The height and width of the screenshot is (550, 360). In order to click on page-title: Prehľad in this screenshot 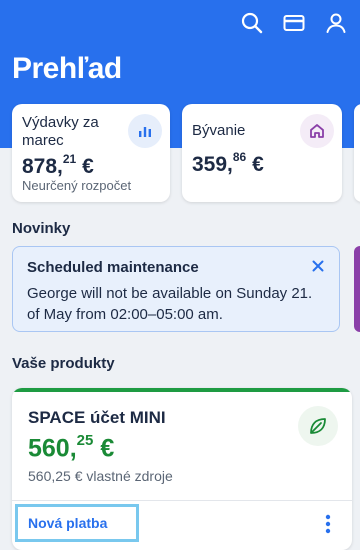, I will do `click(67, 68)`.